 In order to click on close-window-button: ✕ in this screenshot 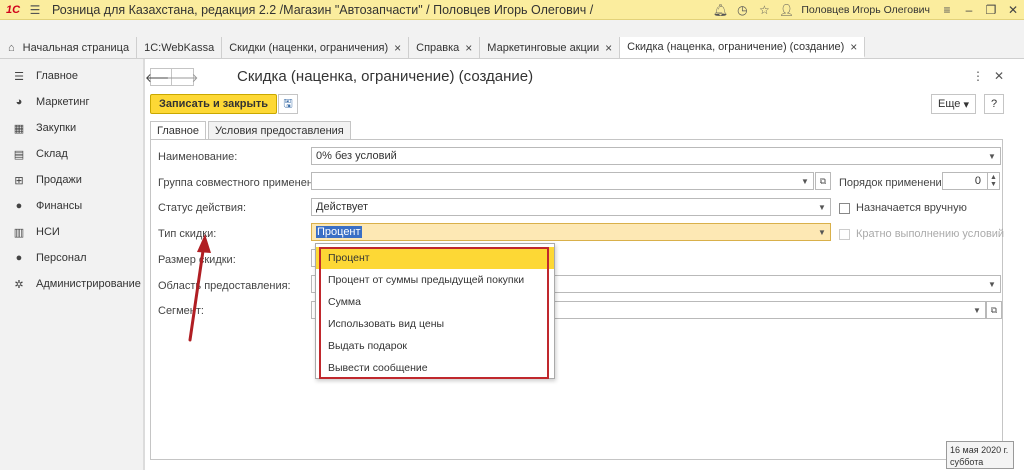, I will do `click(1013, 10)`.